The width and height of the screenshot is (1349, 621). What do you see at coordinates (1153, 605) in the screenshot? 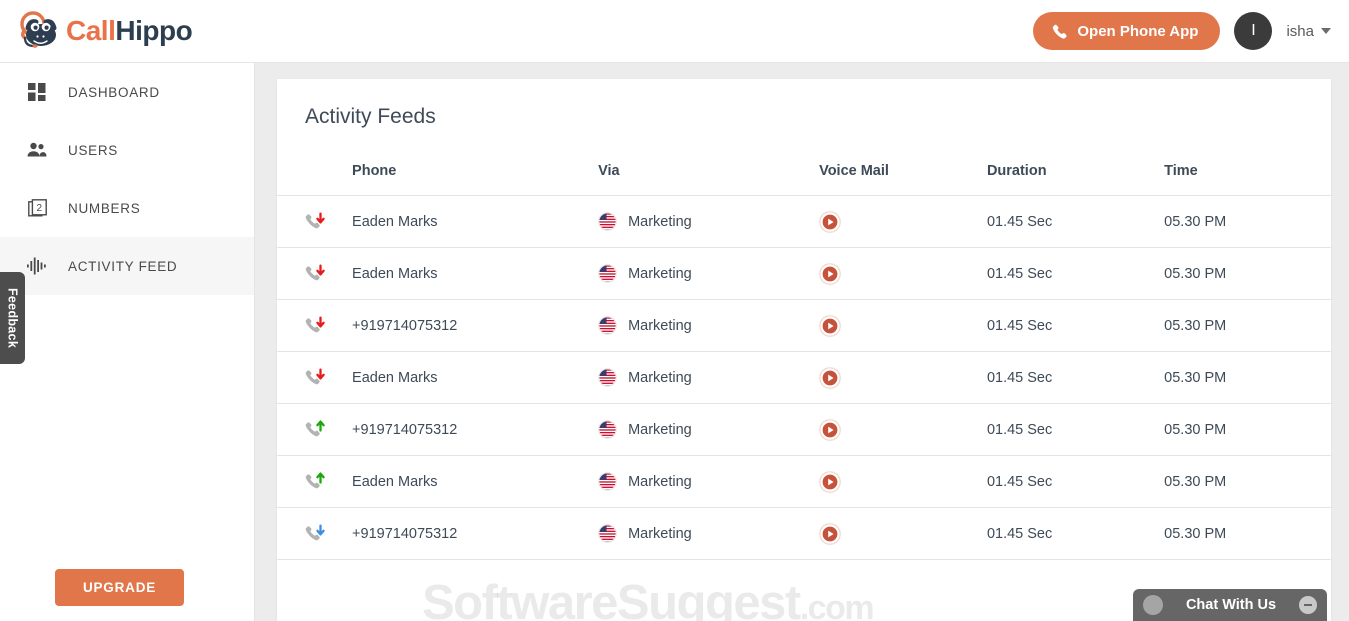
I see `chat-agent-avatar-icon` at bounding box center [1153, 605].